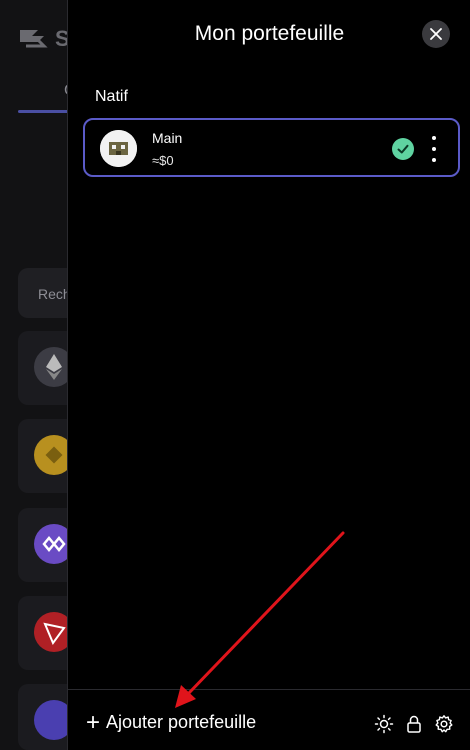 The image size is (470, 750). I want to click on close-icon, so click(436, 34).